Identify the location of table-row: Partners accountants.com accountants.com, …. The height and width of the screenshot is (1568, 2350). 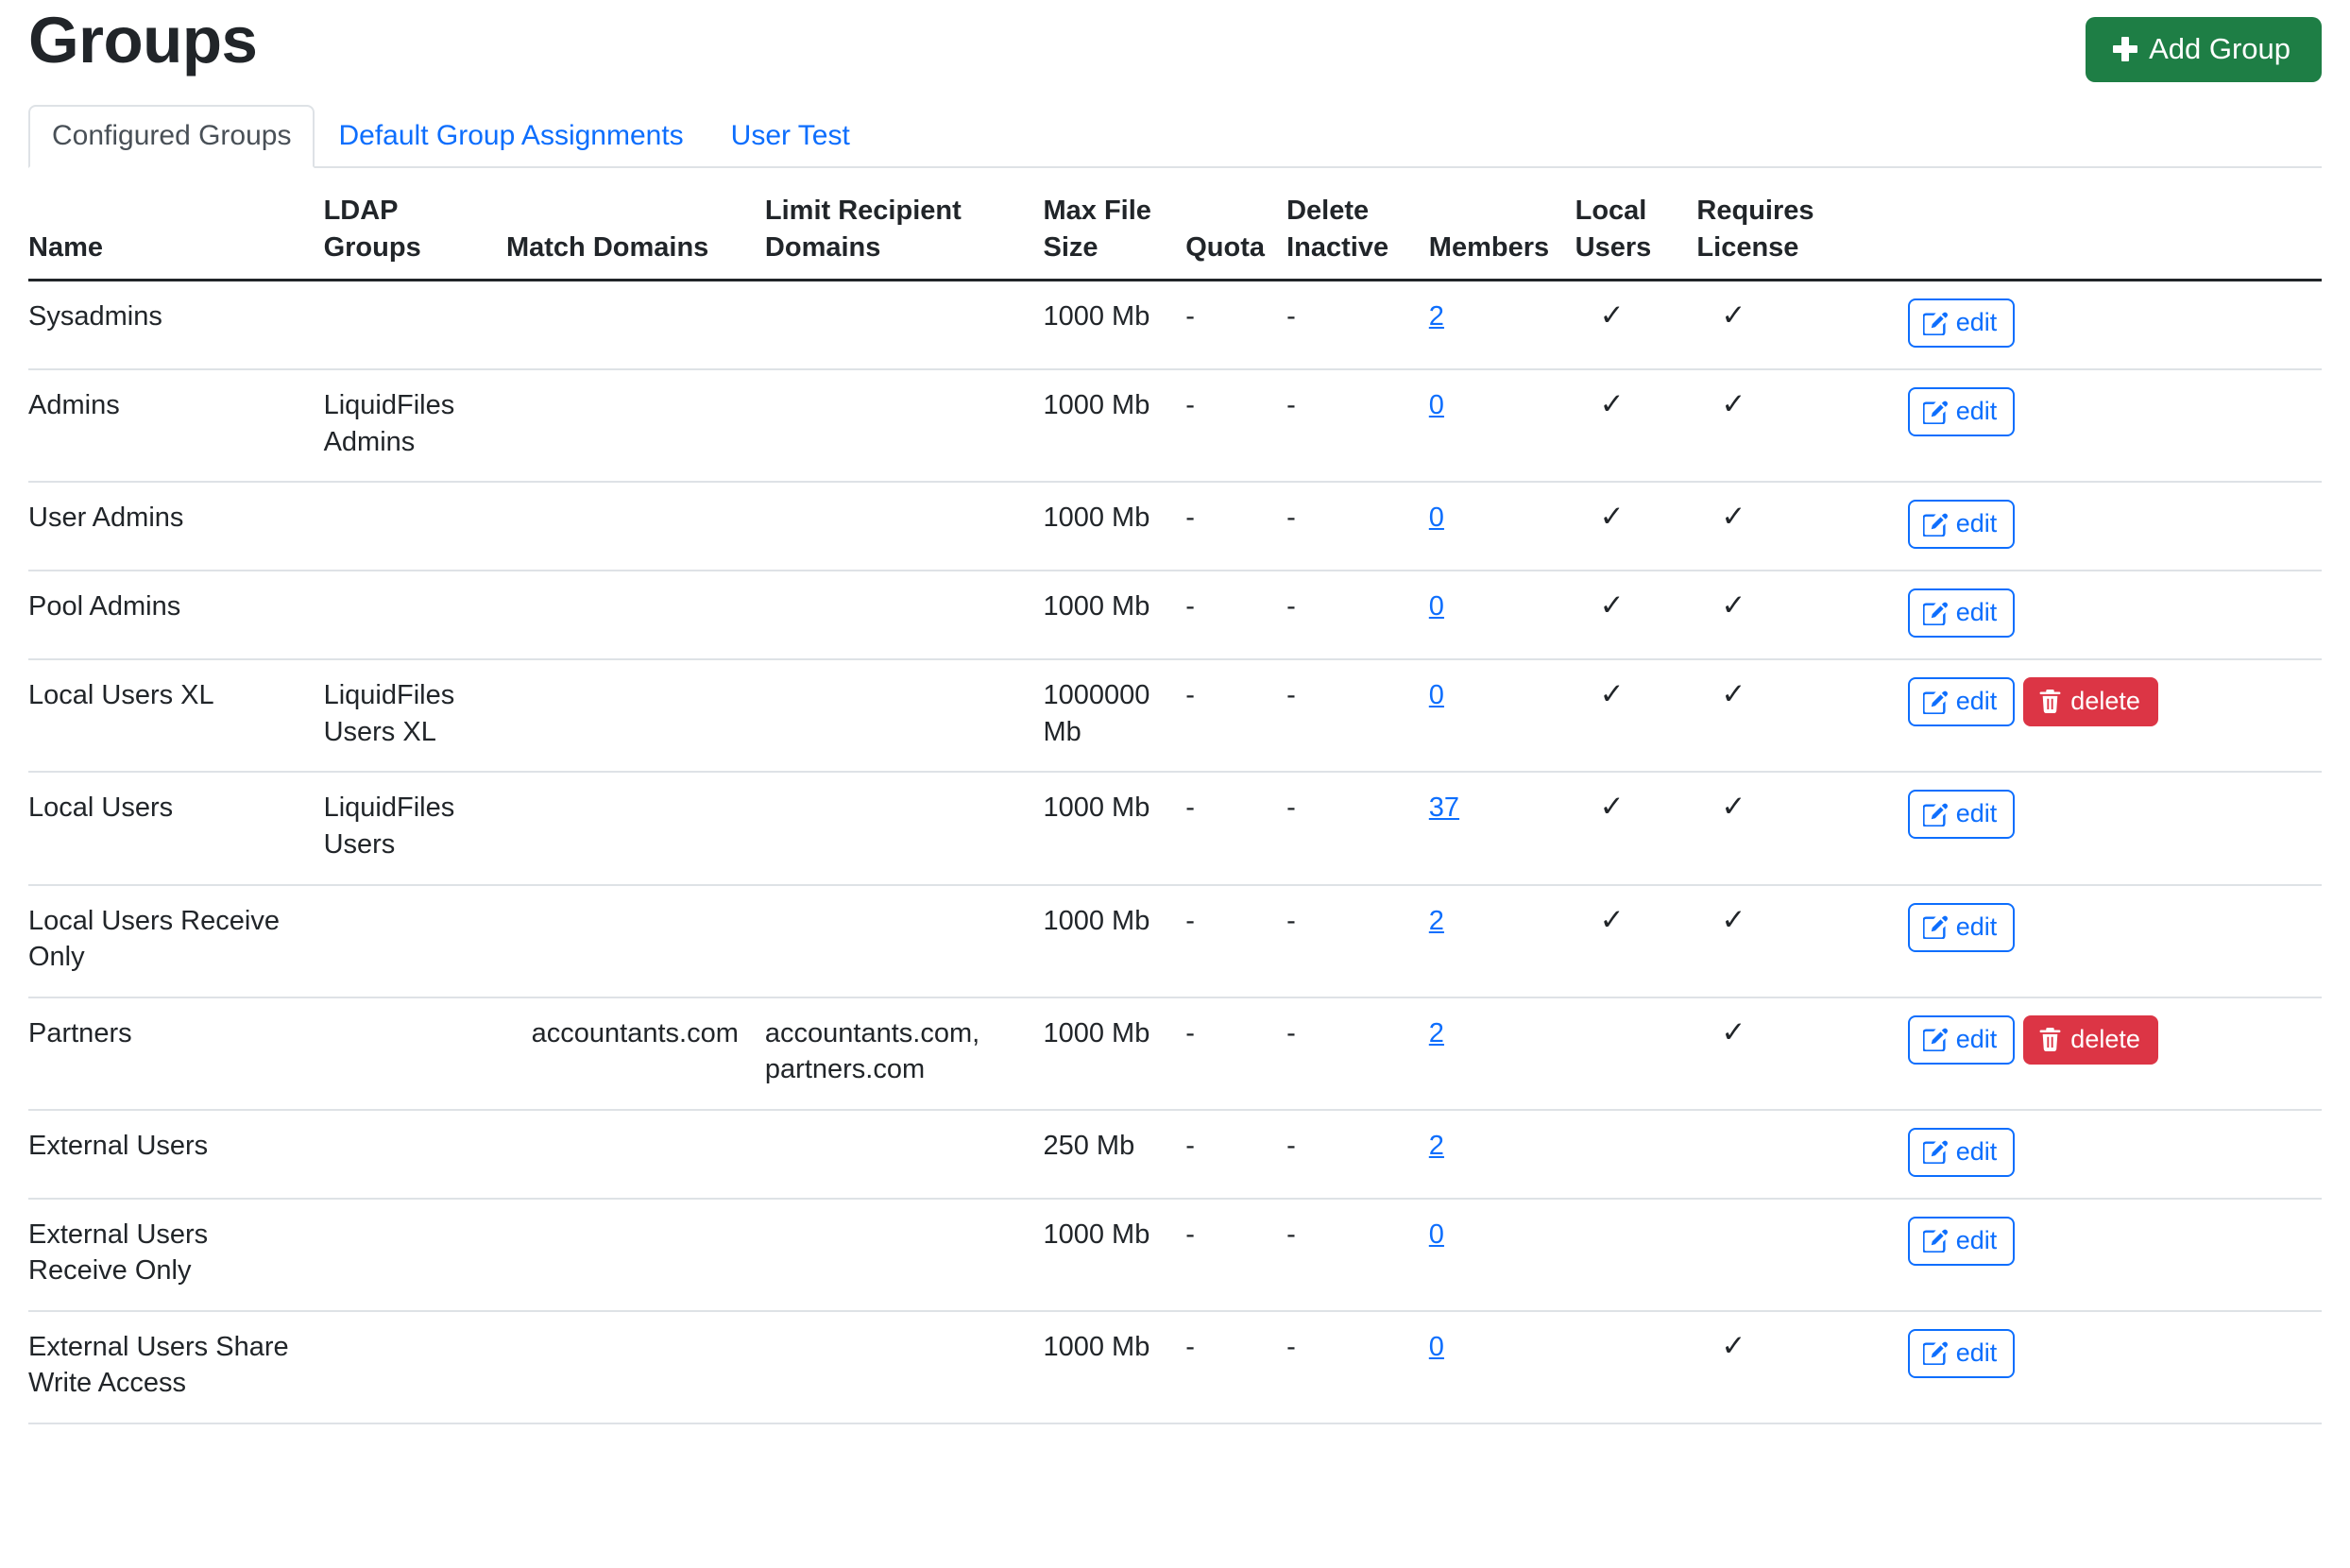
(1175, 1054).